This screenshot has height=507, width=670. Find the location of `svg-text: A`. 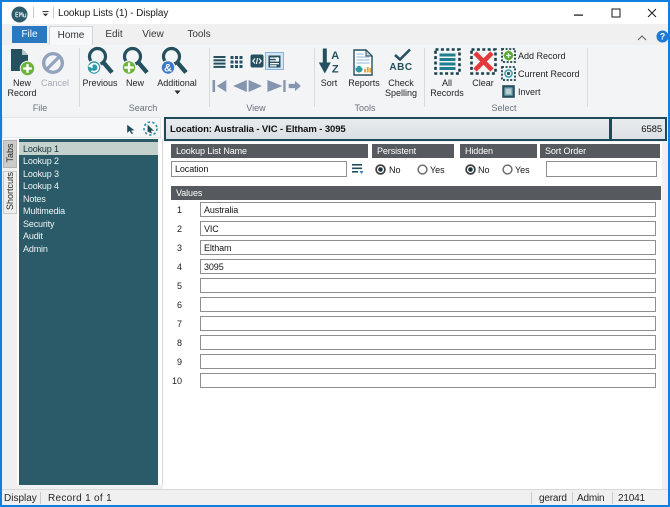

svg-text: A is located at coordinates (335, 56).